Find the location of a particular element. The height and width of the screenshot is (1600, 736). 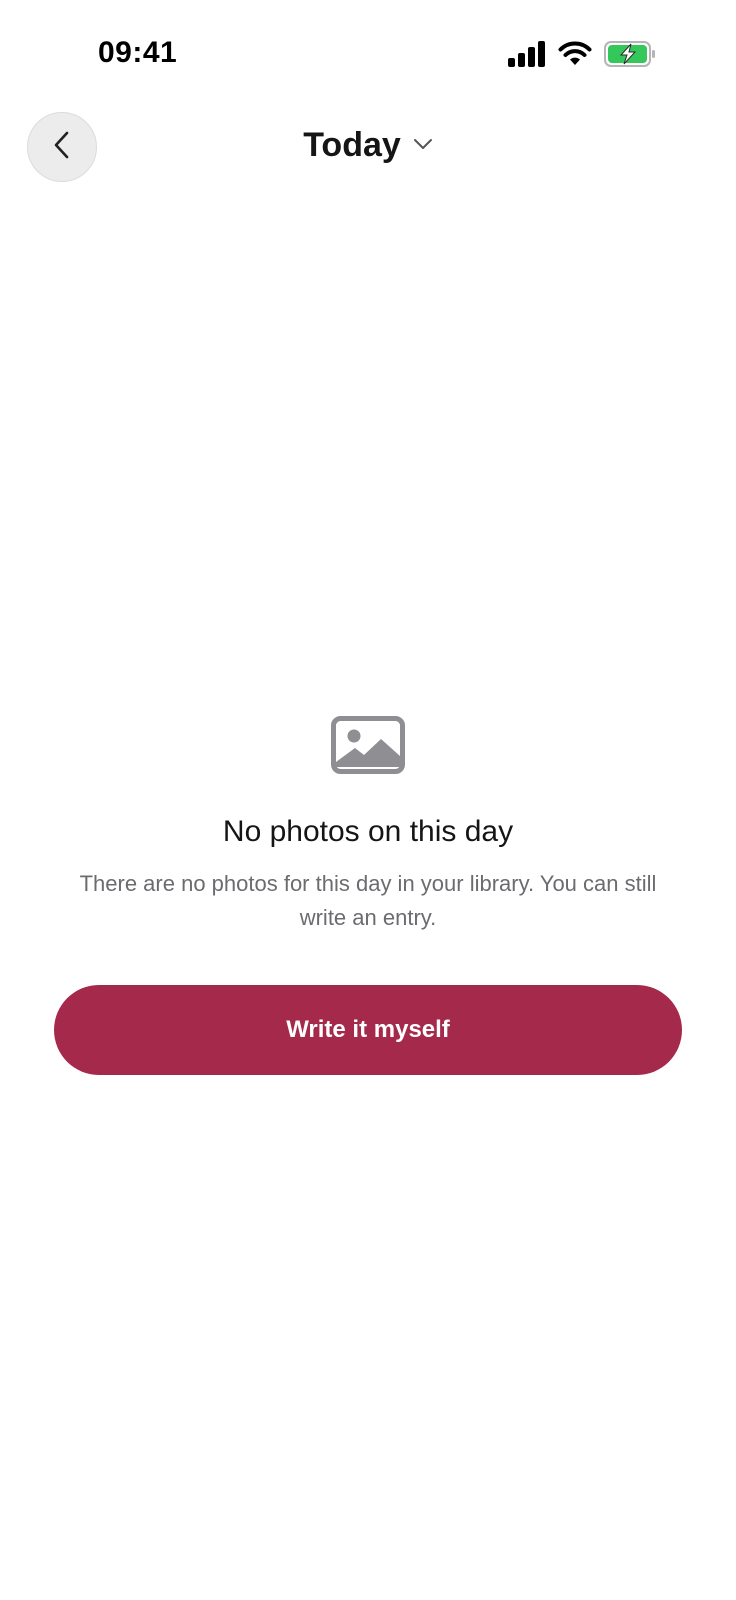

status-icons is located at coordinates (582, 54).